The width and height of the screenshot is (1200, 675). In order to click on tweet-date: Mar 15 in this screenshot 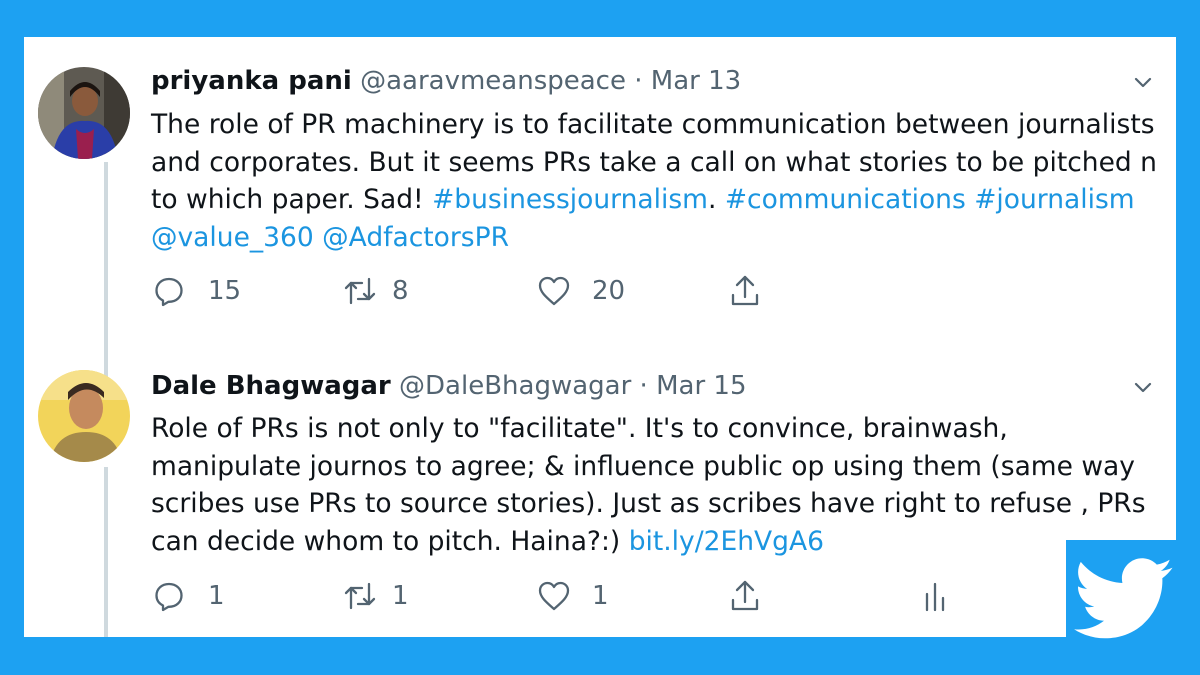, I will do `click(701, 386)`.